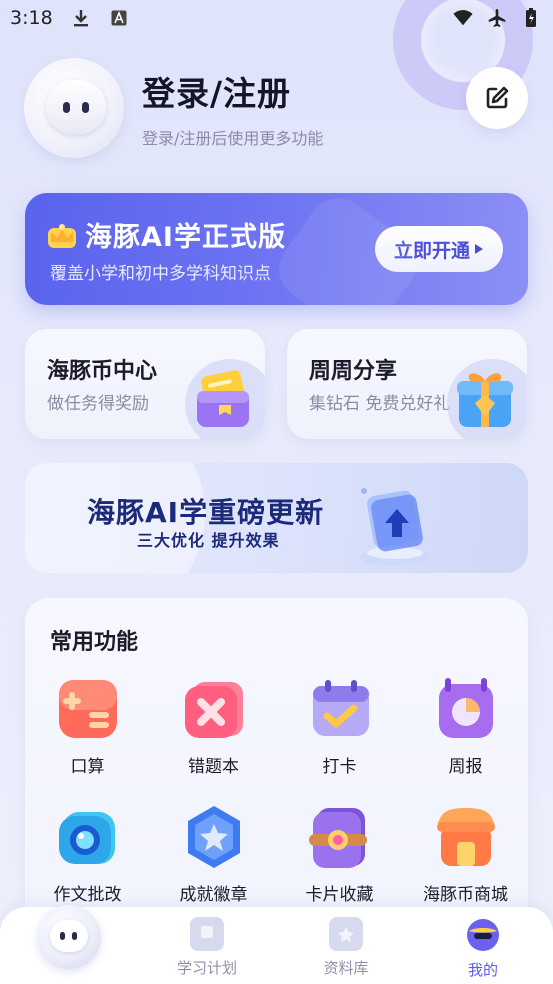 The width and height of the screenshot is (553, 984). Describe the element at coordinates (465, 767) in the screenshot. I see `function-label: 周报` at that location.